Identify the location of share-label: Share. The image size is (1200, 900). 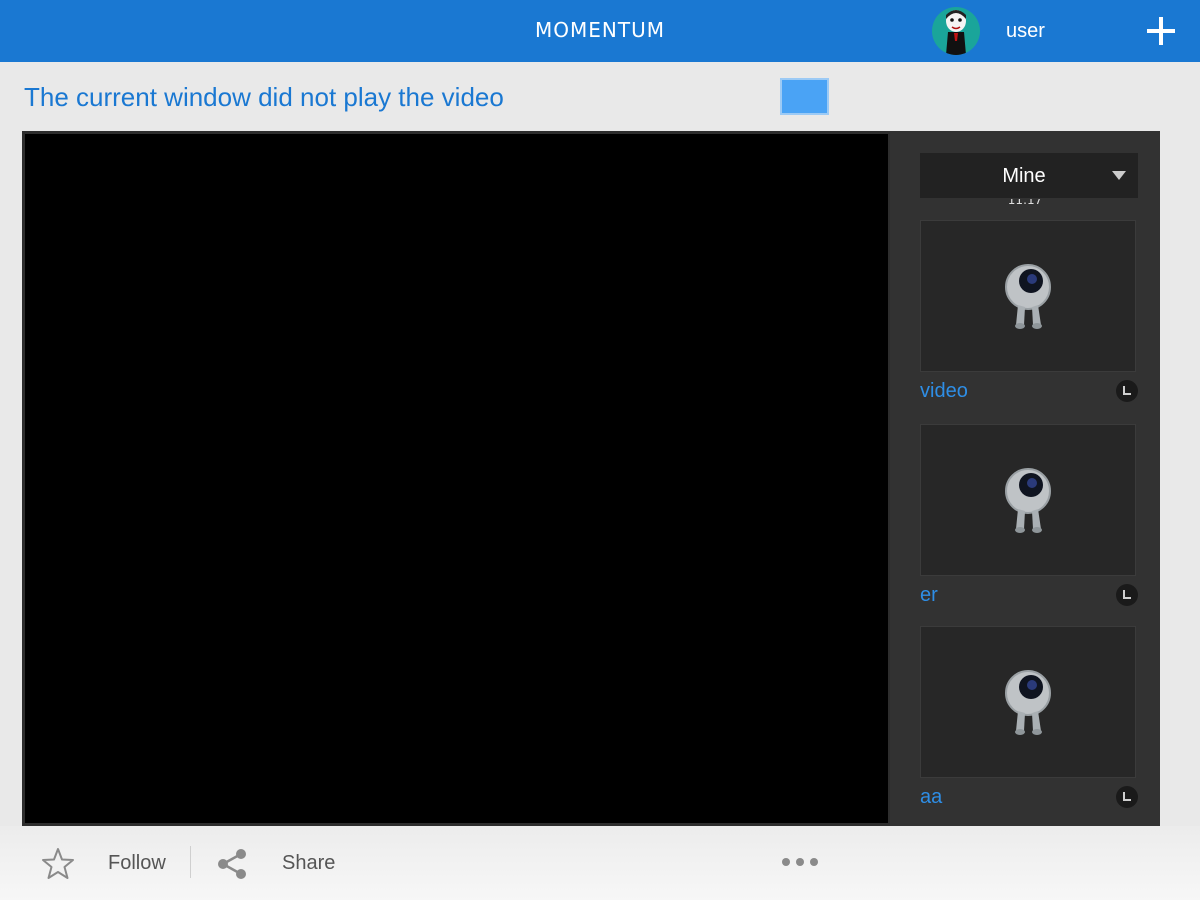
(308, 863).